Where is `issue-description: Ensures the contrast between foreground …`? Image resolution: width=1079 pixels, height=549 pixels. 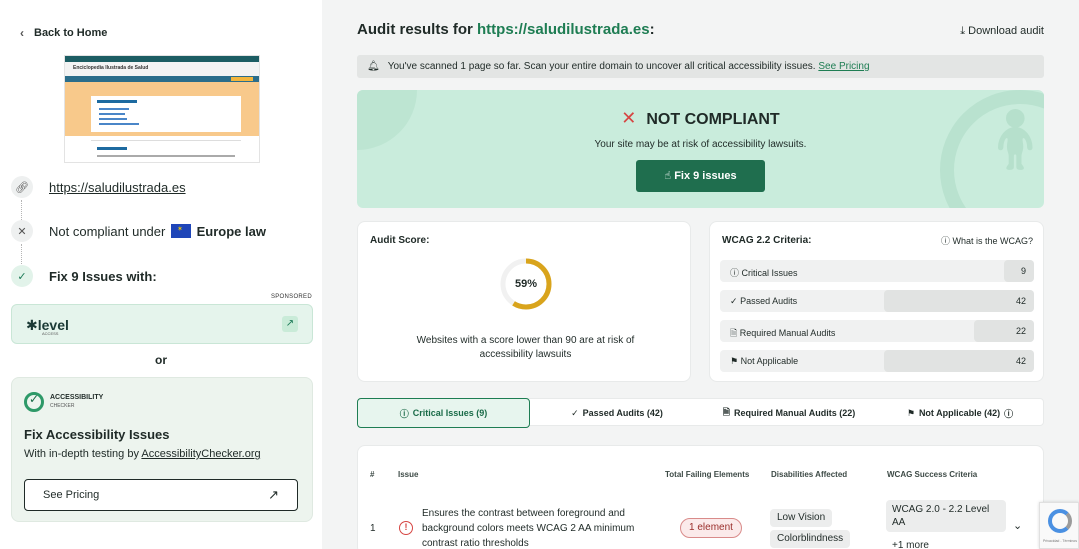
issue-description: Ensures the contrast between foreground … is located at coordinates (528, 528).